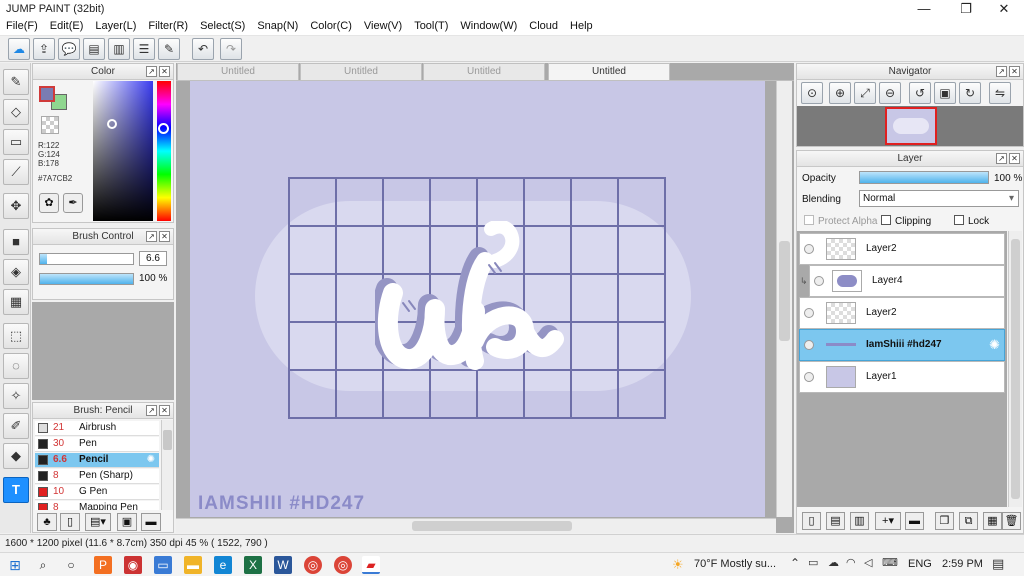 Image resolution: width=1024 pixels, height=576 pixels. Describe the element at coordinates (167, 440) in the screenshot. I see `scroll-thumb` at that location.